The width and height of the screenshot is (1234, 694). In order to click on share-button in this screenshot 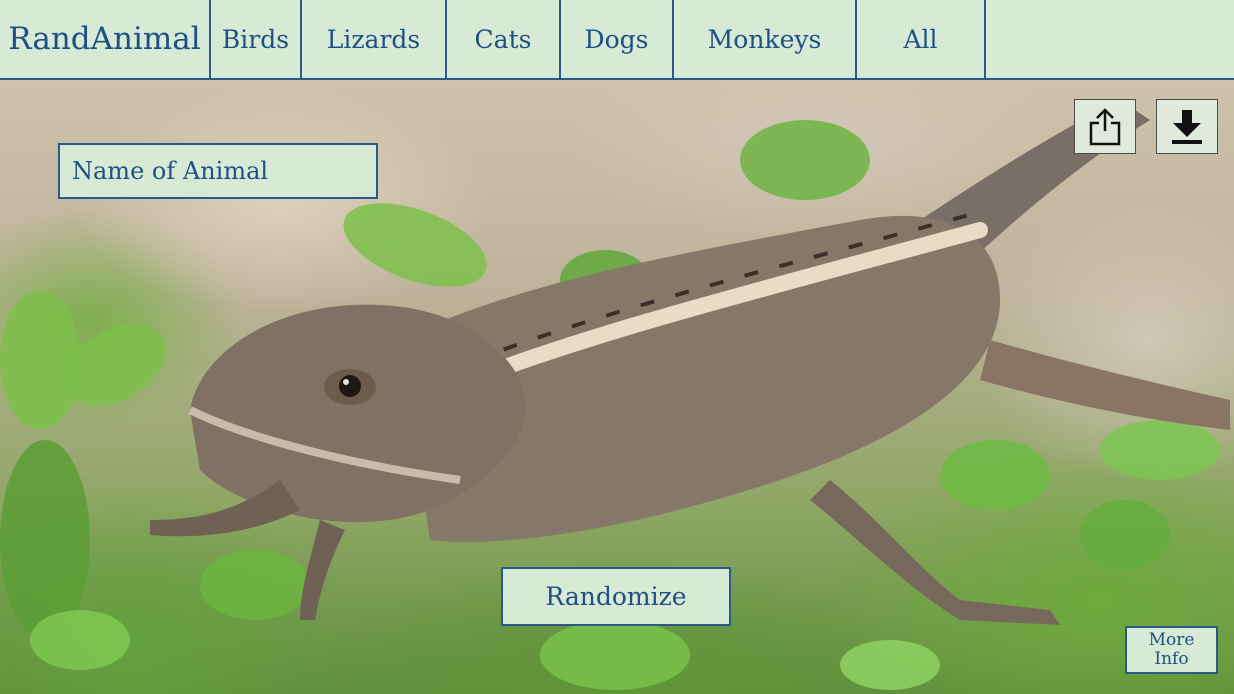, I will do `click(1105, 126)`.